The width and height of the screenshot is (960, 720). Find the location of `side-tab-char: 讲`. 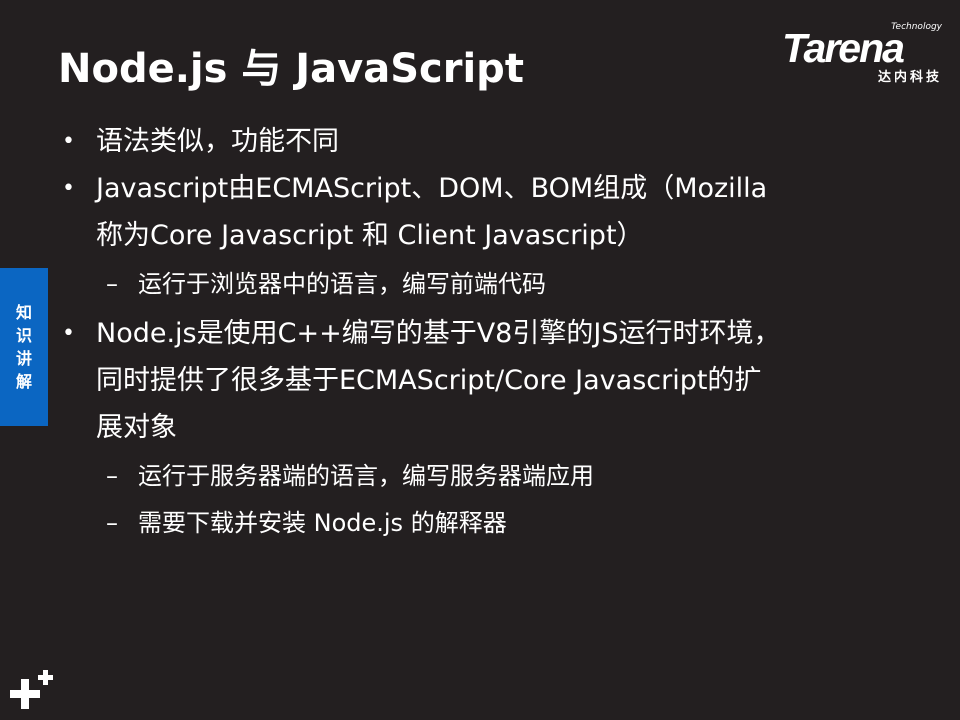

side-tab-char: 讲 is located at coordinates (23, 358).